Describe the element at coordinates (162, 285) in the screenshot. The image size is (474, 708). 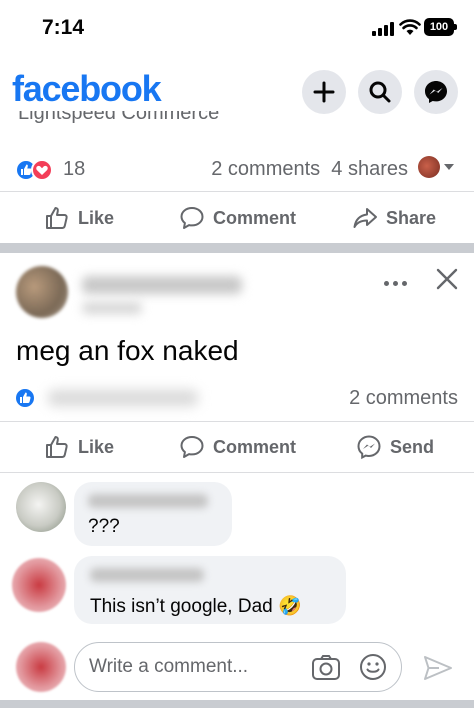
I see `author-name-redacted` at that location.